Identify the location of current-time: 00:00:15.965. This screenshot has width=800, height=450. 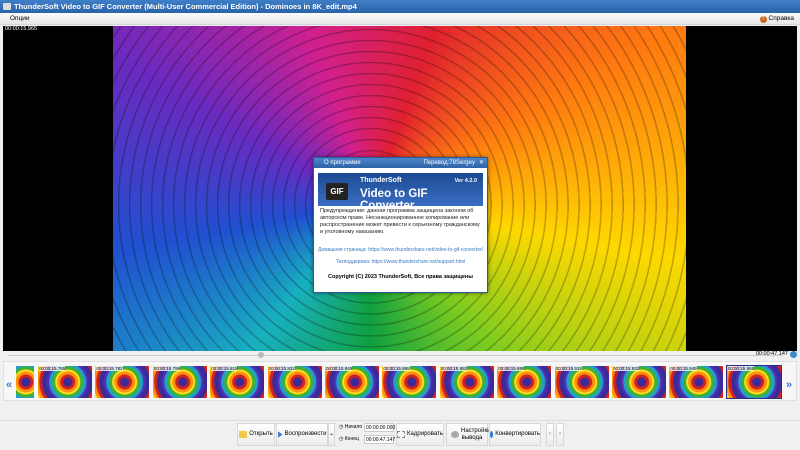
(21, 29).